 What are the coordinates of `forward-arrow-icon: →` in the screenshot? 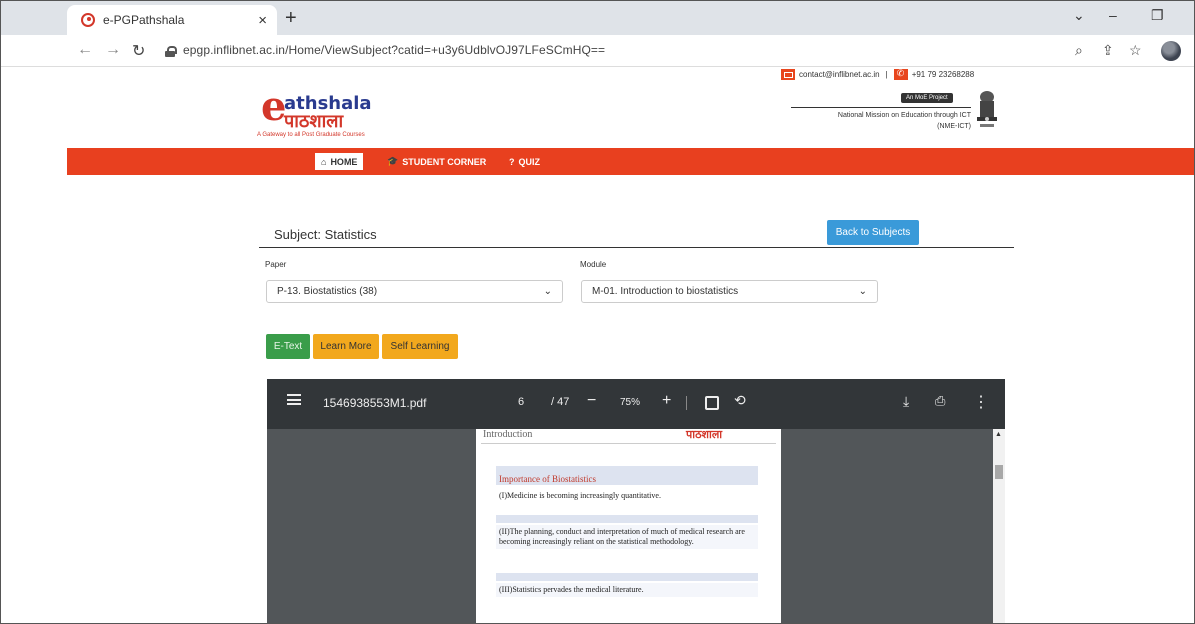 It's located at (113, 50).